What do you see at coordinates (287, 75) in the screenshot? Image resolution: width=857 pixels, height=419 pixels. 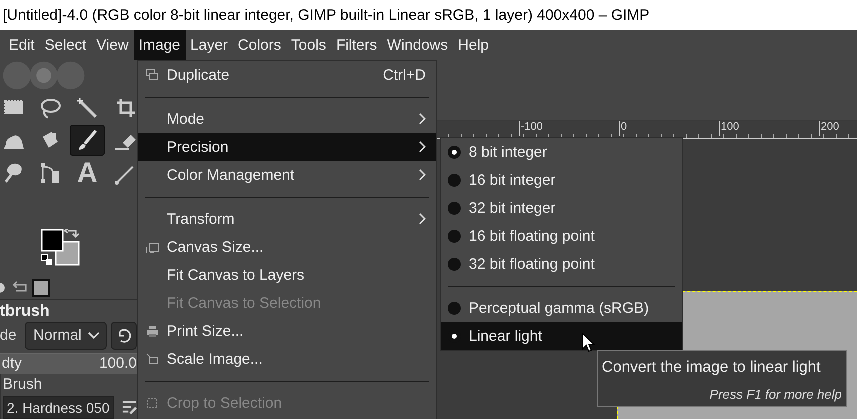 I see `menu-item: Duplicate Ctrl+D` at bounding box center [287, 75].